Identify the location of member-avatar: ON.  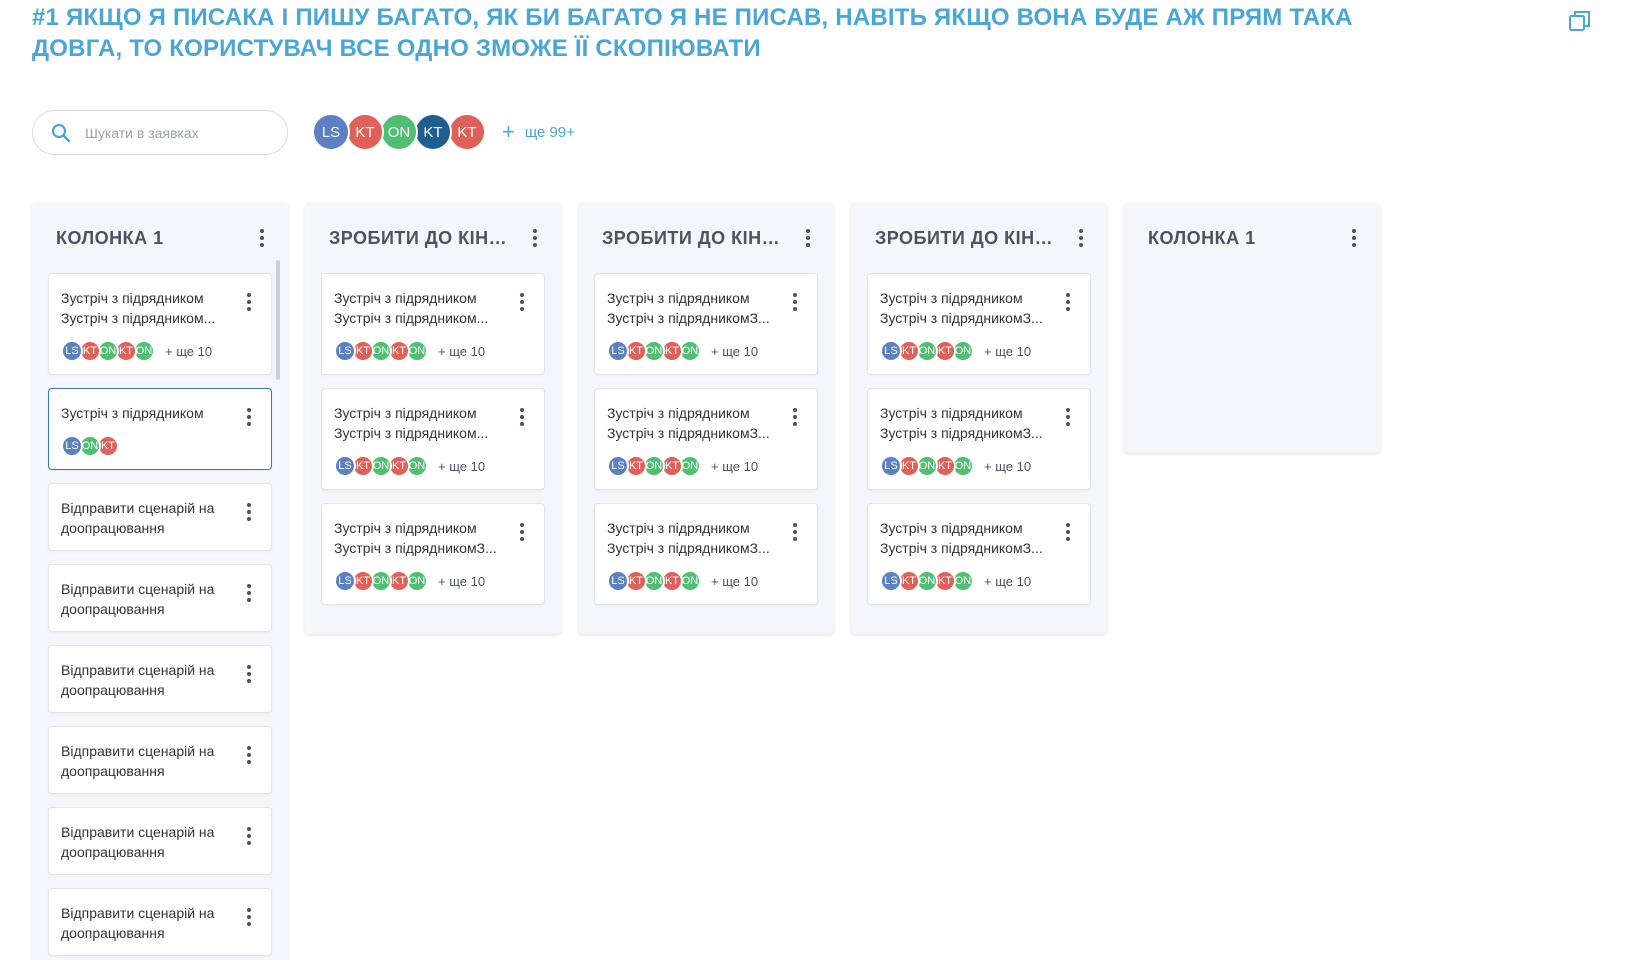
(399, 132).